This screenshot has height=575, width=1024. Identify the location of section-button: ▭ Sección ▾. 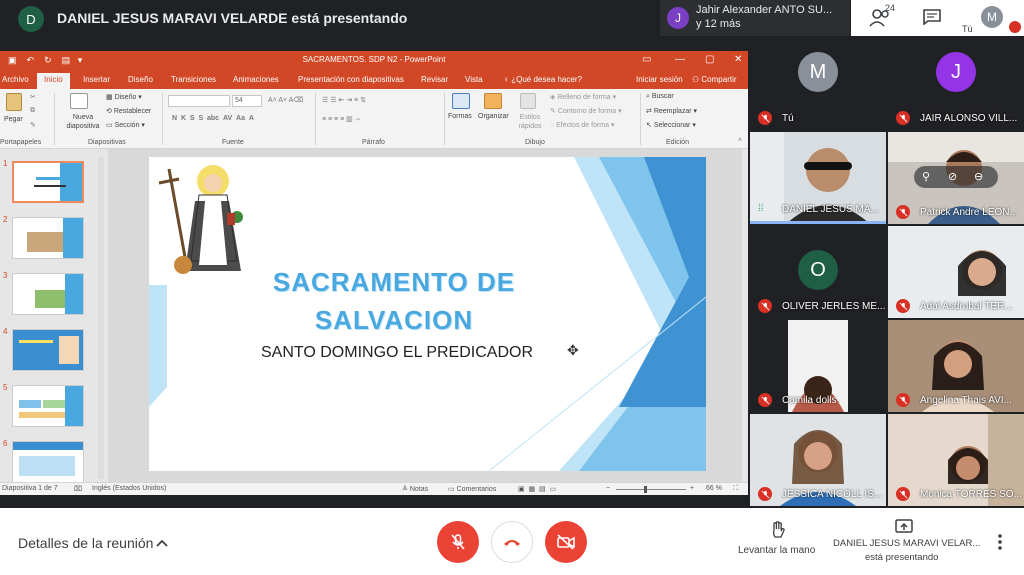
(125, 125).